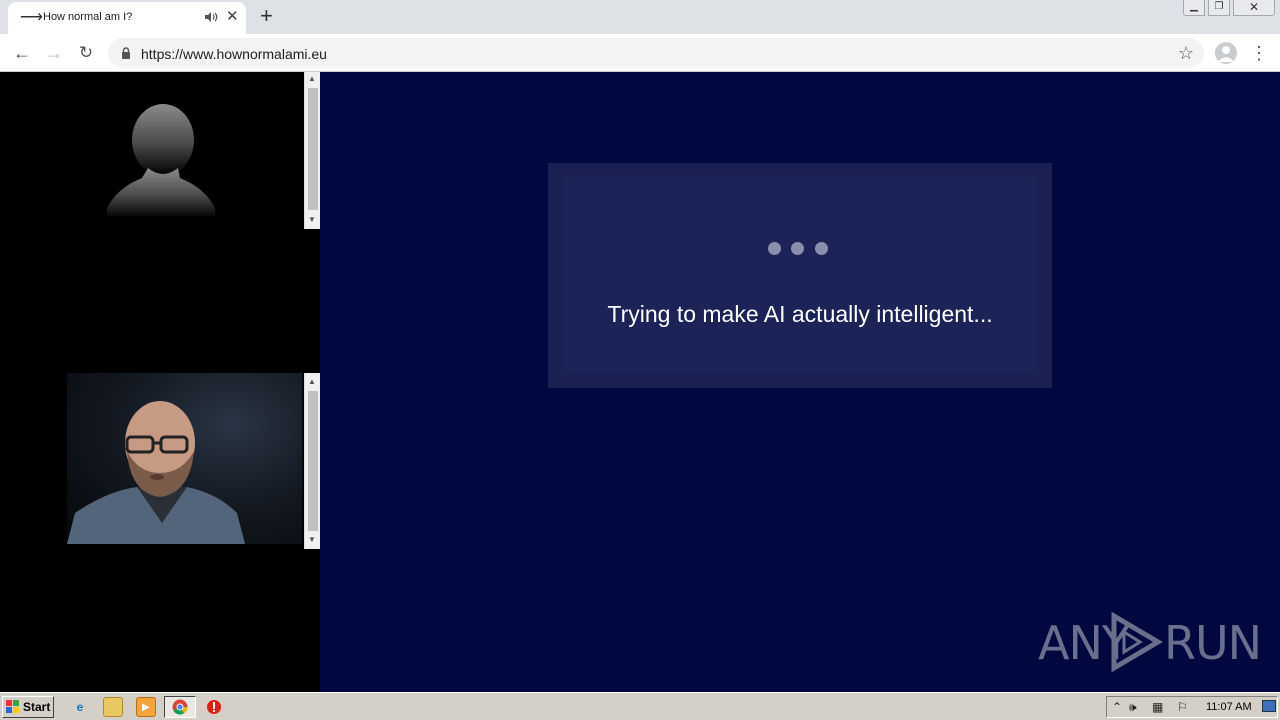  I want to click on webcam-scrollbar: ▲ ▼, so click(312, 461).